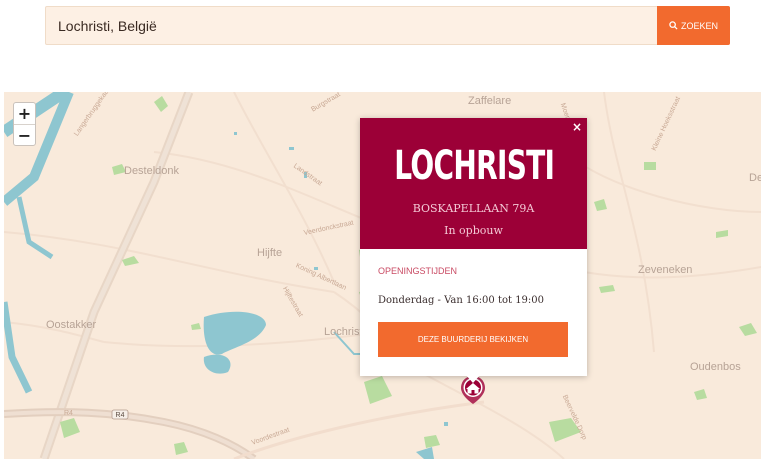 The image size is (761, 459). I want to click on popup-header: × LOCHRISTI BOSKAPELLAAN 79A In opbouw, so click(473, 183).